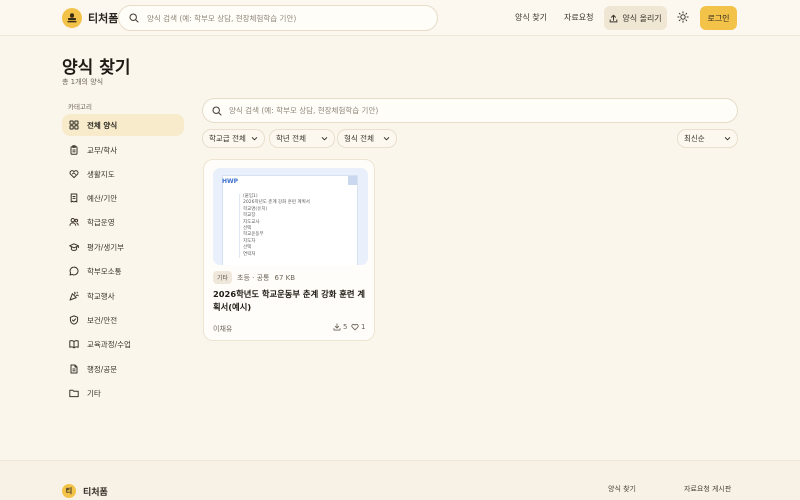 The width and height of the screenshot is (800, 500). What do you see at coordinates (359, 138) in the screenshot?
I see `filter-label: 형식 전체` at bounding box center [359, 138].